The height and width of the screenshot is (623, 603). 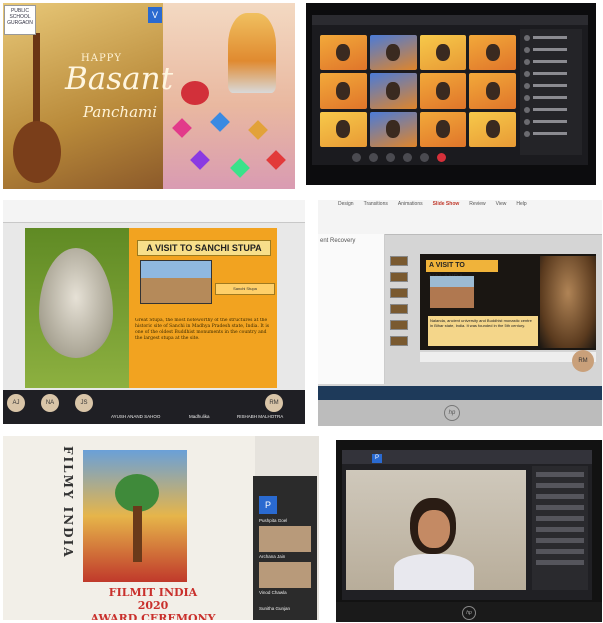 What do you see at coordinates (418, 91) in the screenshot?
I see `participant-grid` at bounding box center [418, 91].